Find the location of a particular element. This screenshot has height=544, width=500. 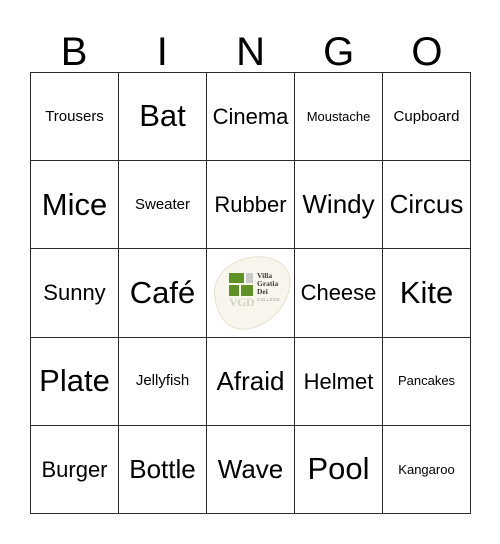

header-letter-g: G is located at coordinates (339, 52).